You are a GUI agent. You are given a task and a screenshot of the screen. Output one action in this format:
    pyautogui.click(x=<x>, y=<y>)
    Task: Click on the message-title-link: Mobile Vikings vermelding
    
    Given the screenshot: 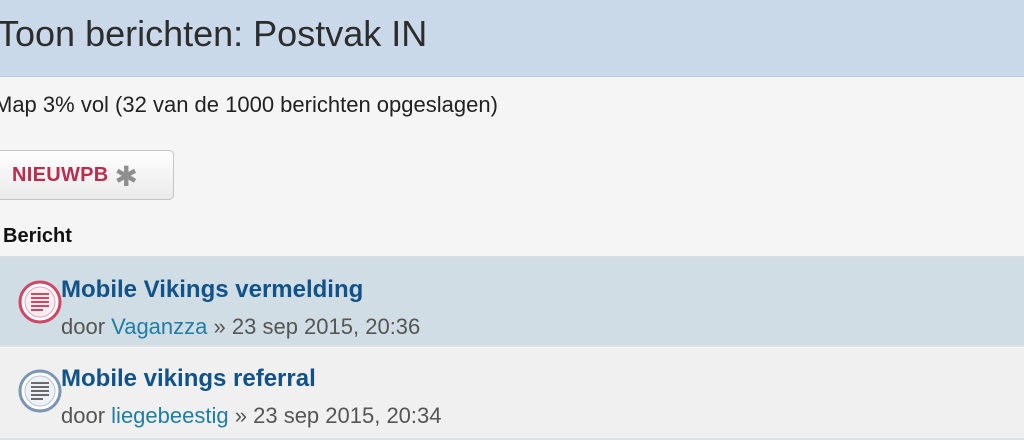 What is the action you would take?
    pyautogui.click(x=212, y=290)
    